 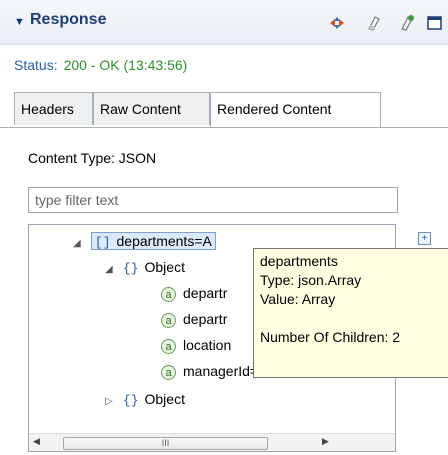 I want to click on horizontal-scrollbar: ◀ III ▶, so click(x=212, y=442).